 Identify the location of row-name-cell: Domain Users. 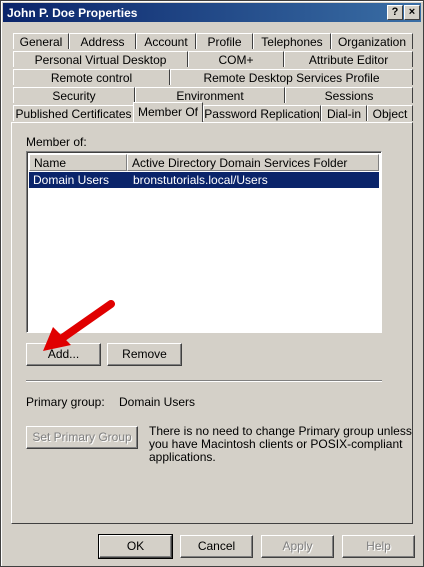
(71, 180).